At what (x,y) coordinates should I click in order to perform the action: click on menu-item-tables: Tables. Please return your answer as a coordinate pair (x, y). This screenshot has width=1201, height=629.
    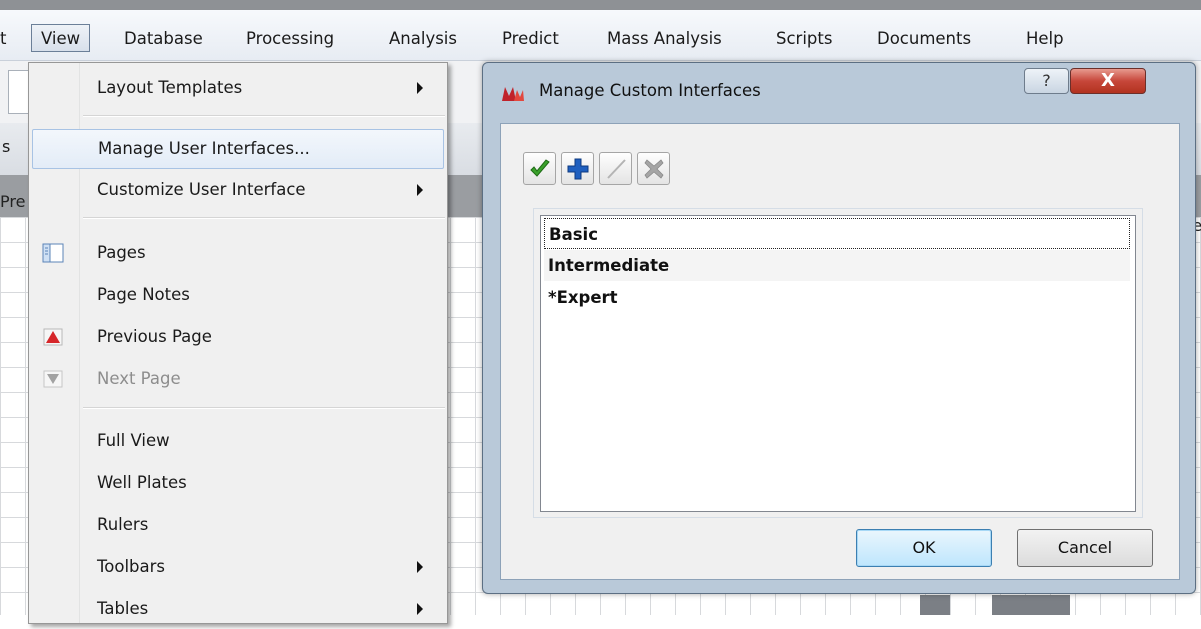
    Looking at the image, I should click on (238, 609).